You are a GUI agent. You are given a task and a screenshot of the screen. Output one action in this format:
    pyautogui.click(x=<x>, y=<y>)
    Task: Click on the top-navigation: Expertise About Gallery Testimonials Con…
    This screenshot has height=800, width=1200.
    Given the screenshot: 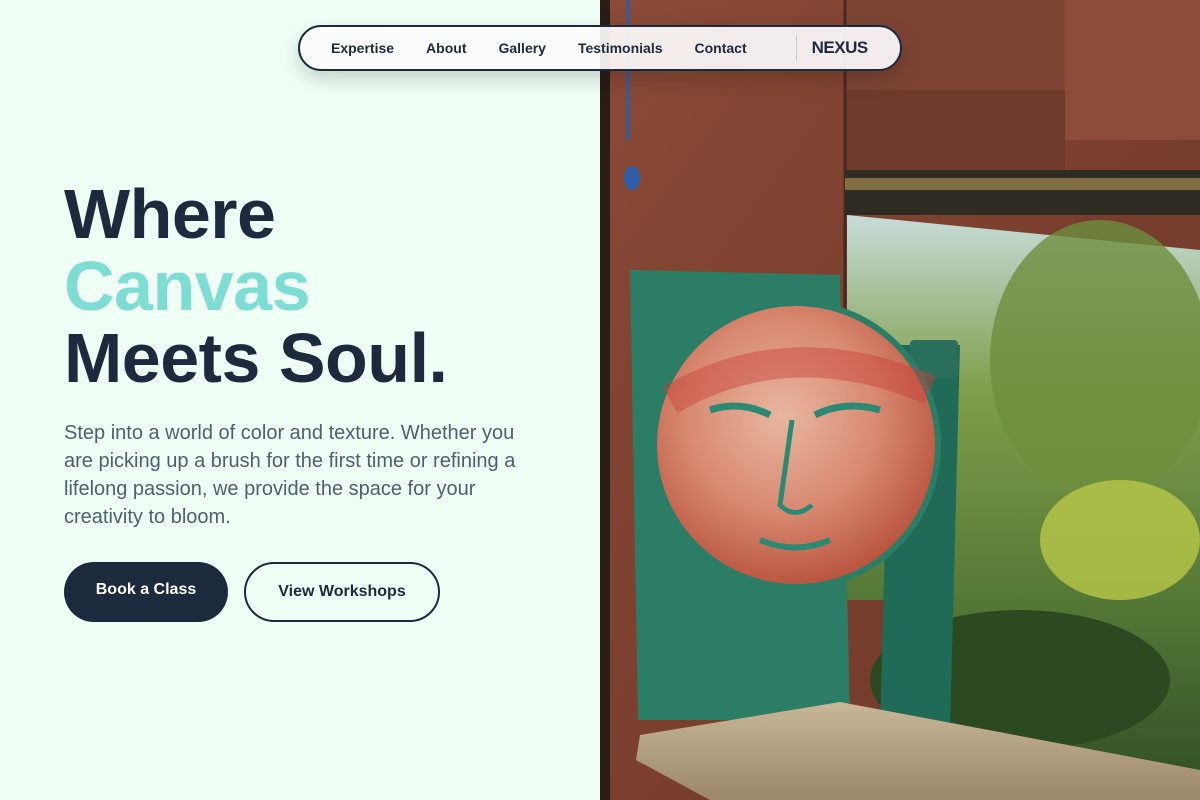 What is the action you would take?
    pyautogui.click(x=600, y=48)
    